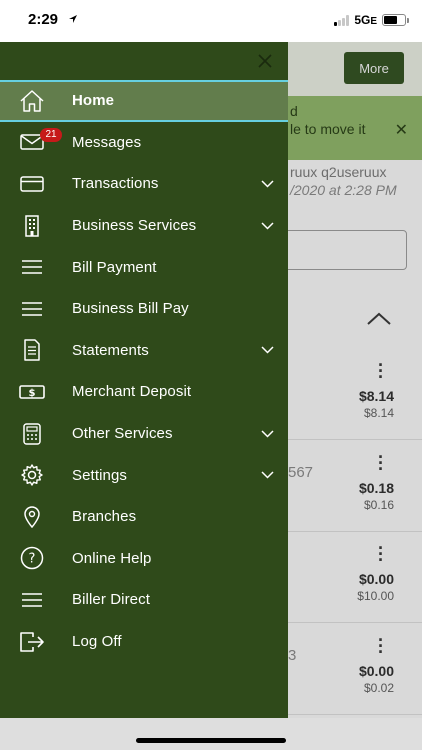 Image resolution: width=422 pixels, height=750 pixels. I want to click on menu-item-transactions: Transactions, so click(144, 184).